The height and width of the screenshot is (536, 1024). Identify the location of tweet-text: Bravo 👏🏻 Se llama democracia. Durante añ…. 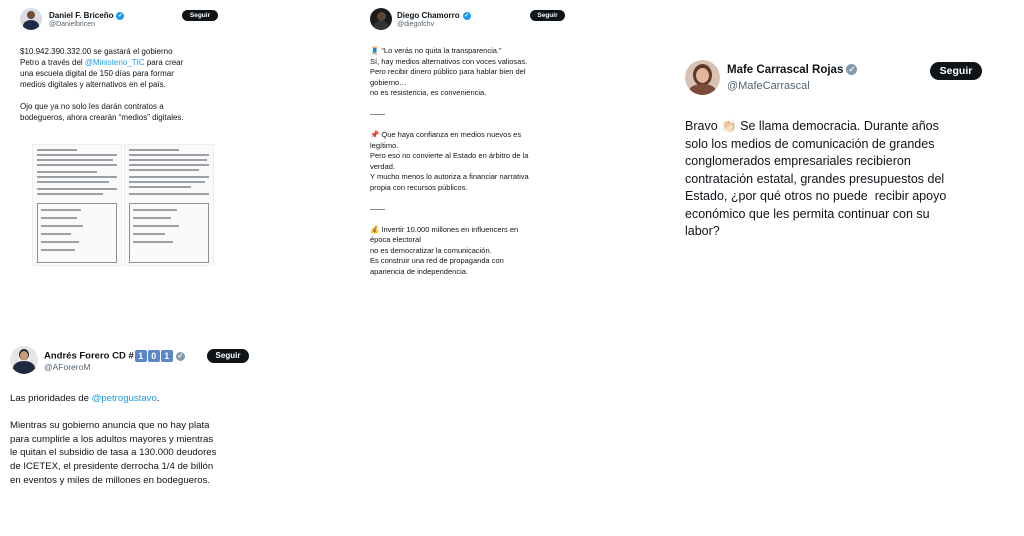
(816, 178).